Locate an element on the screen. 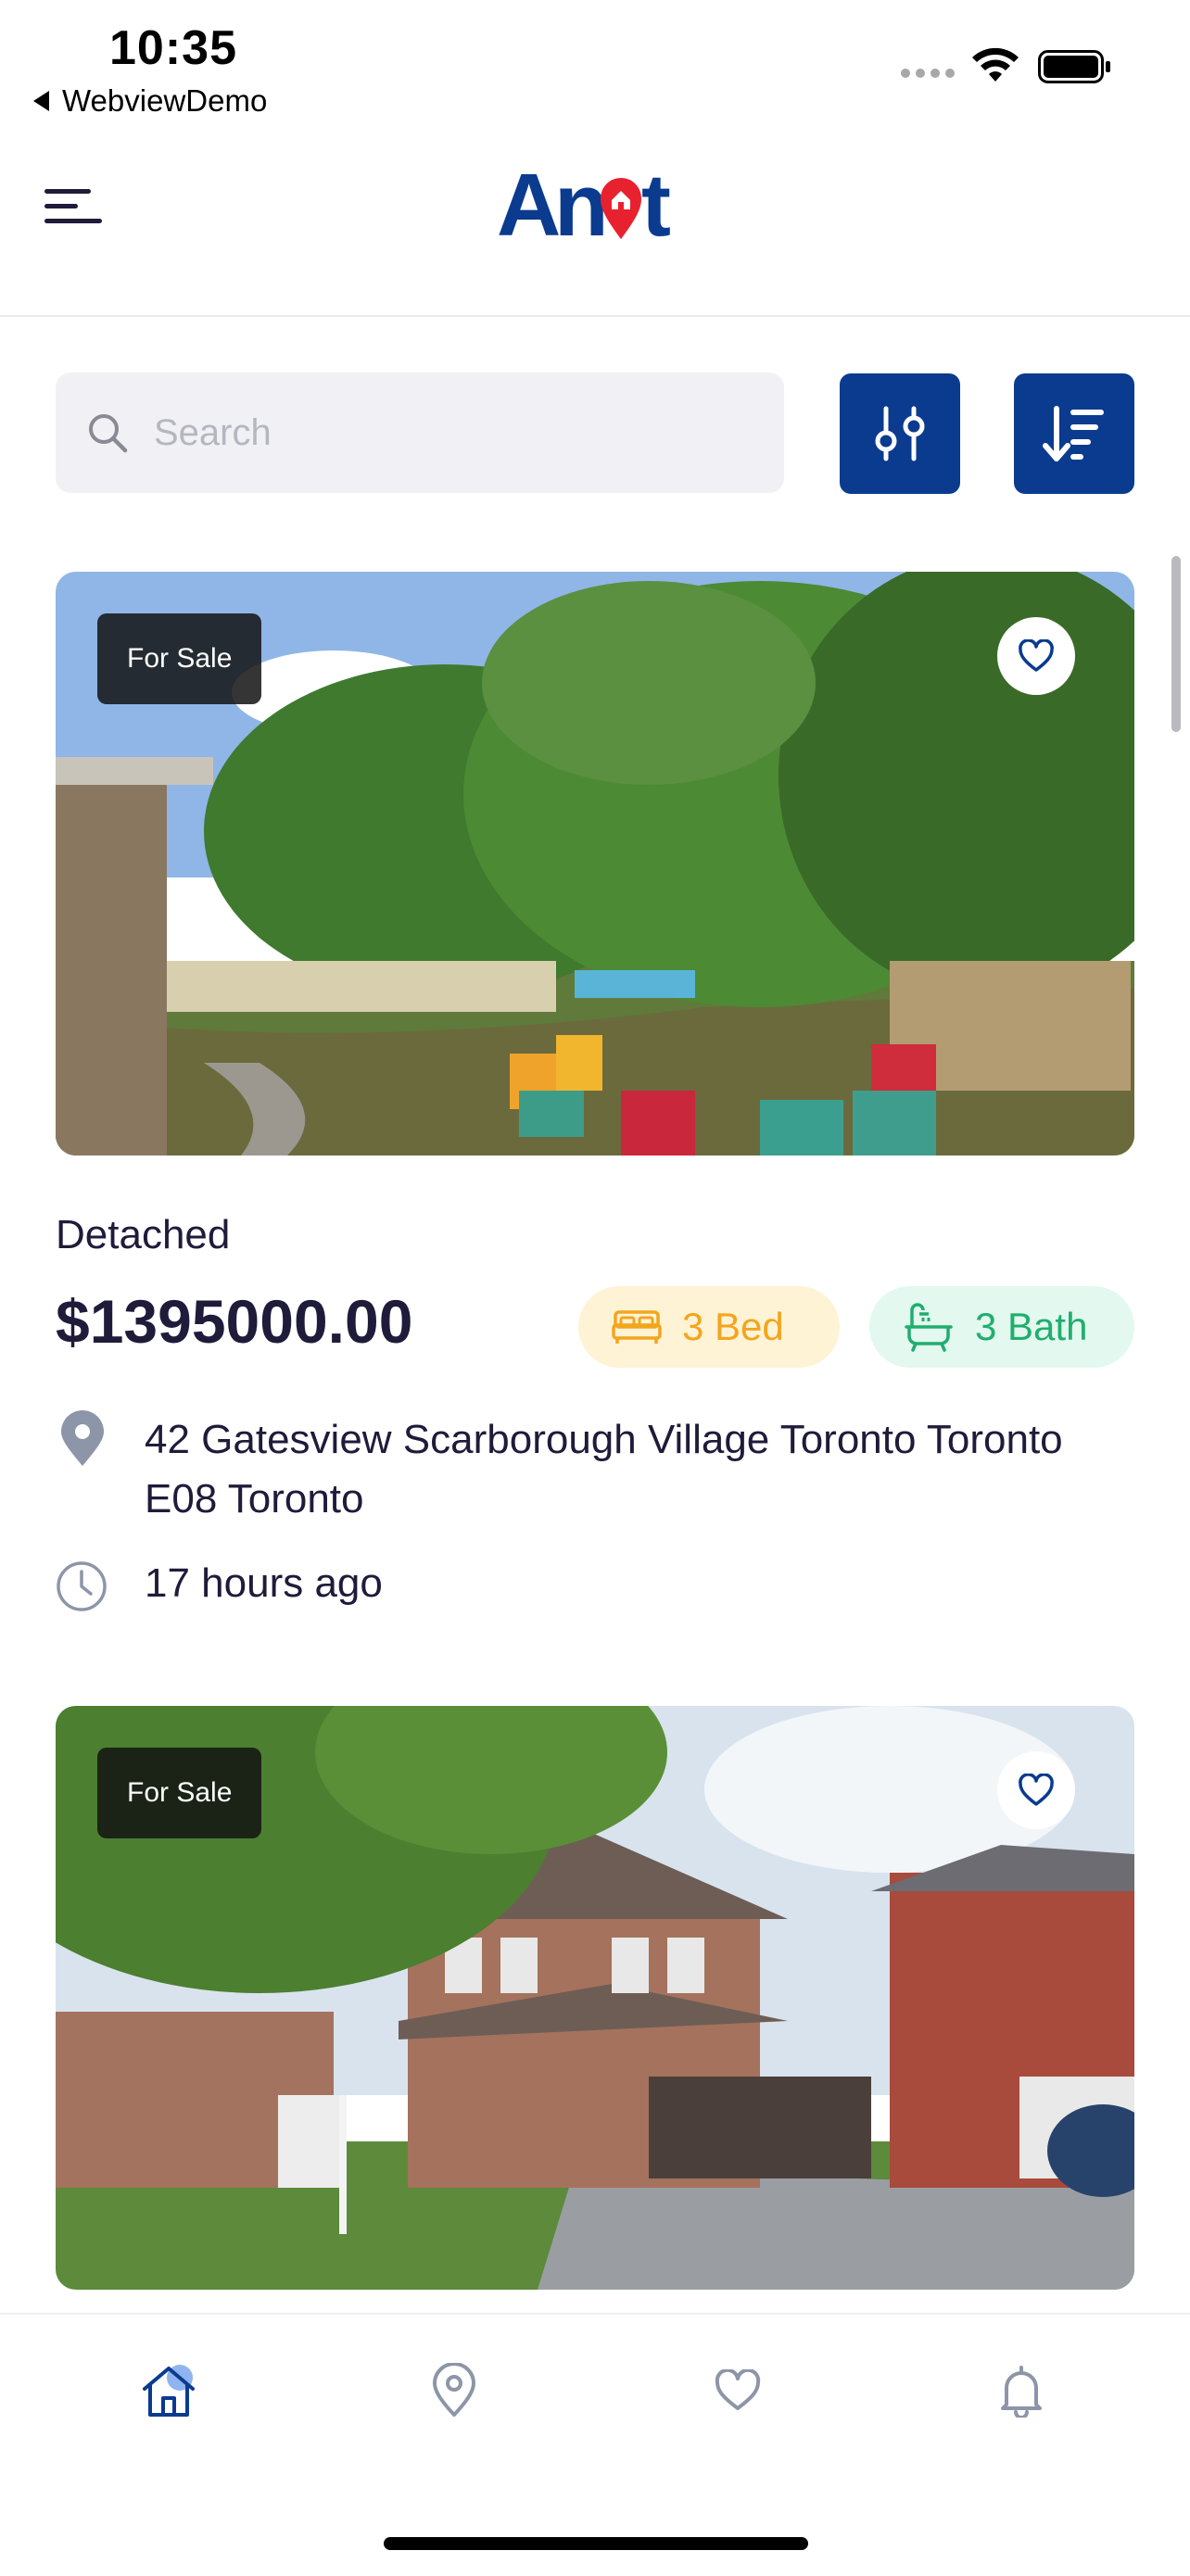 The image size is (1190, 2576). listing-time-ago: 17 hours ago is located at coordinates (264, 1583).